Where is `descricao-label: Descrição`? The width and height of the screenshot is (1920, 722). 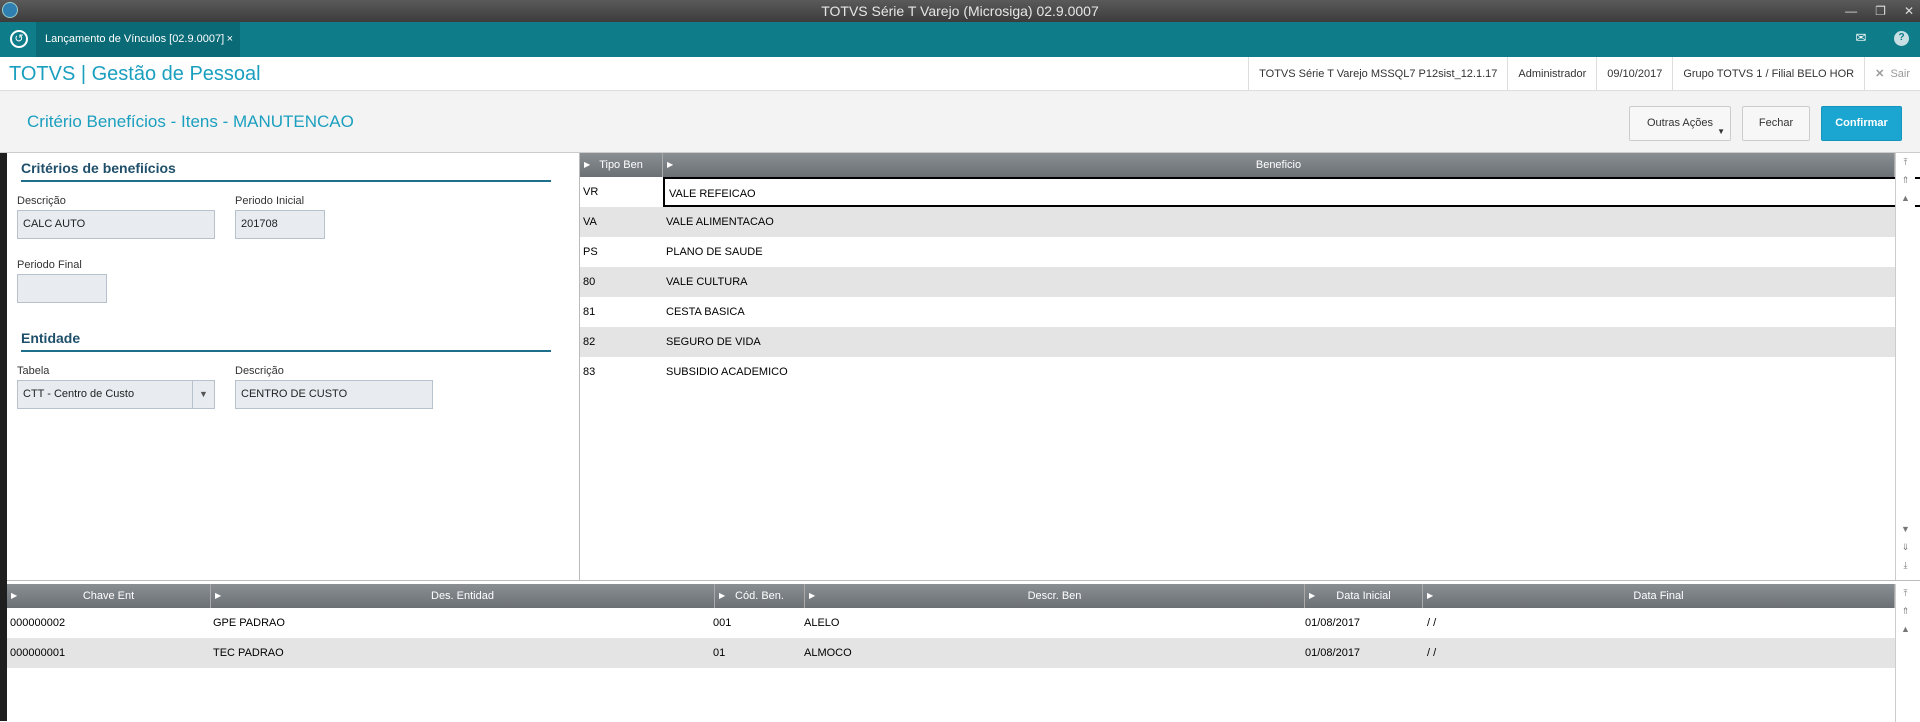 descricao-label: Descrição is located at coordinates (41, 201).